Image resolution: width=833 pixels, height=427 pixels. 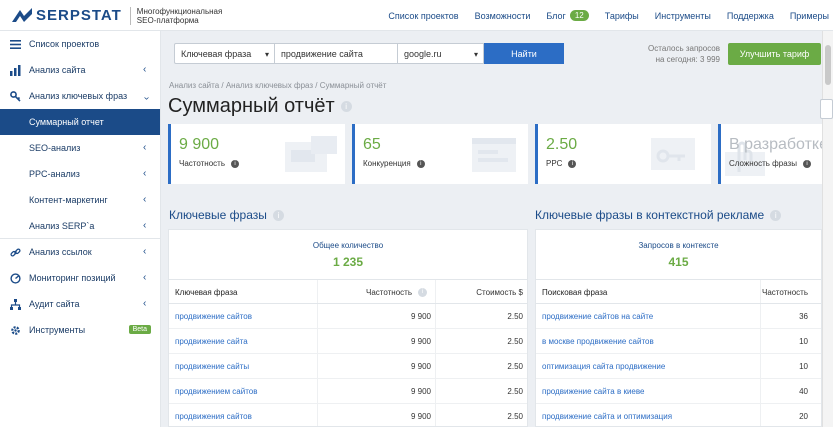 I want to click on table-row: оптимизация сайта продвижение 10, so click(x=678, y=366).